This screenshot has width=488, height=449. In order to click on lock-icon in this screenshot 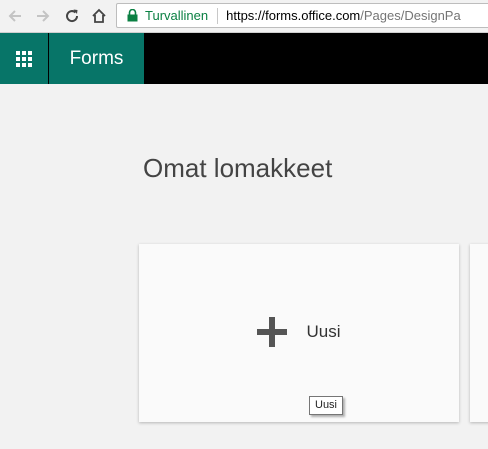, I will do `click(133, 16)`.